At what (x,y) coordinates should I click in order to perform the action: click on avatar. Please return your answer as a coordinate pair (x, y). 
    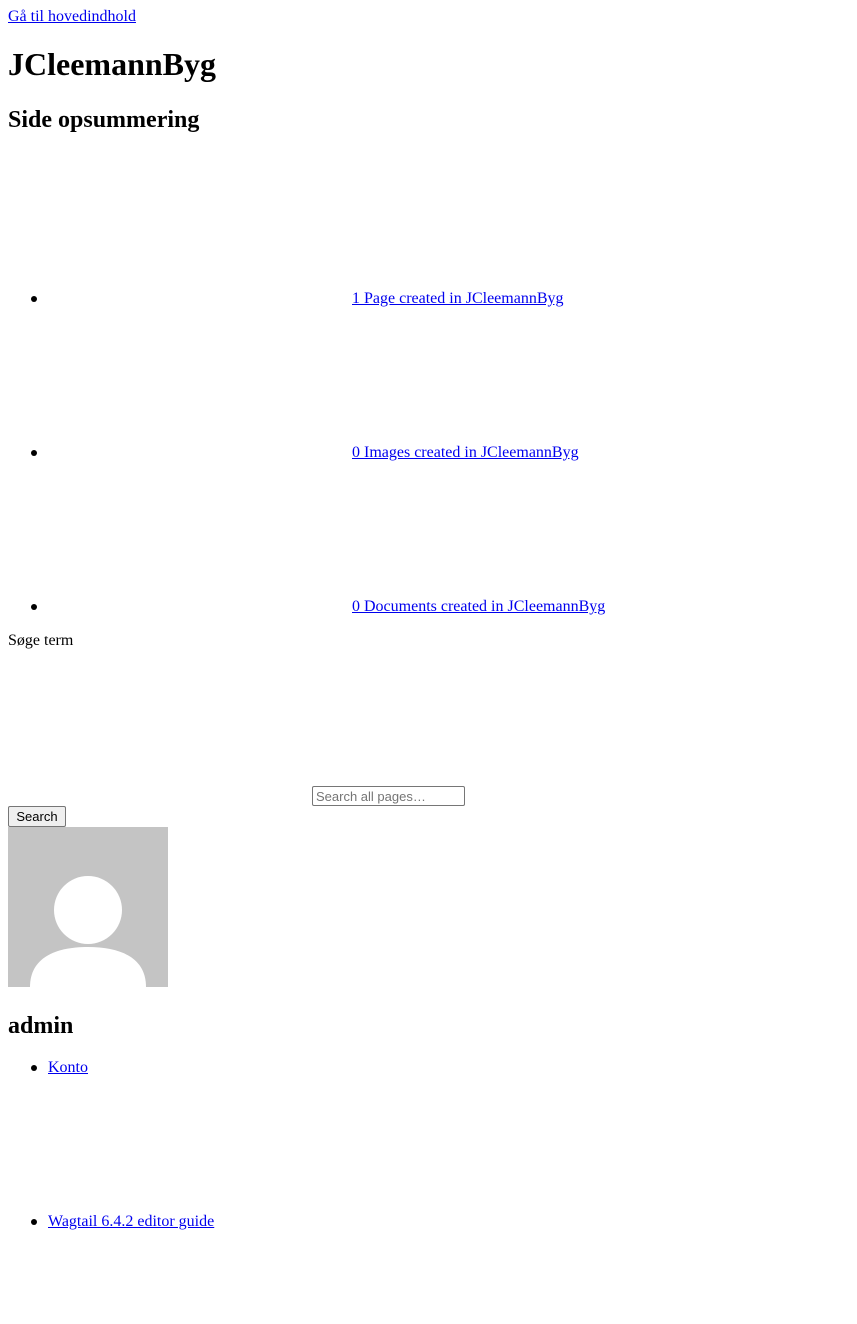
    Looking at the image, I should click on (88, 907).